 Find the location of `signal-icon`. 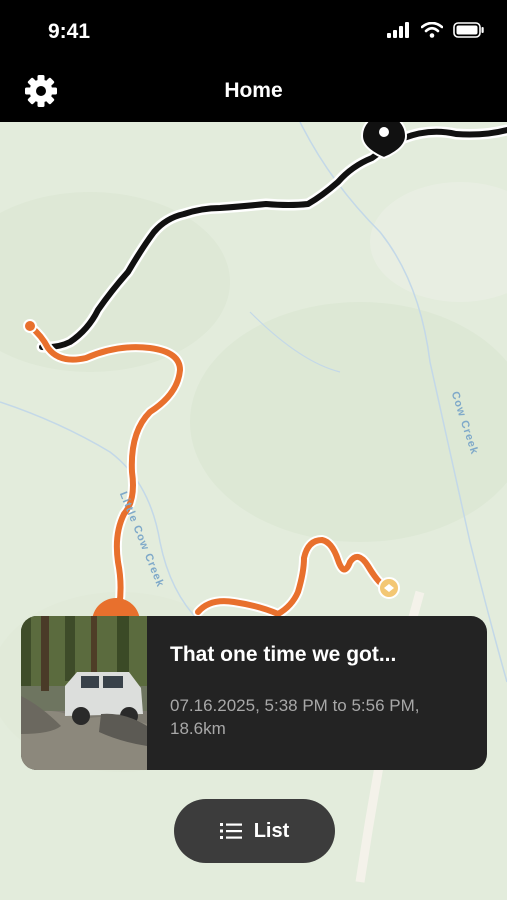

signal-icon is located at coordinates (398, 30).